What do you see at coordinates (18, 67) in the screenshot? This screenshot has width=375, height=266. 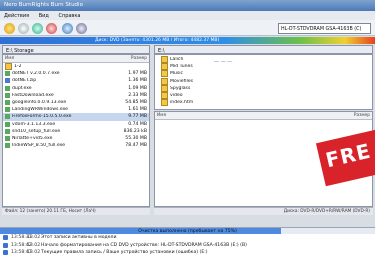 I see `file-name: 1-2` at bounding box center [18, 67].